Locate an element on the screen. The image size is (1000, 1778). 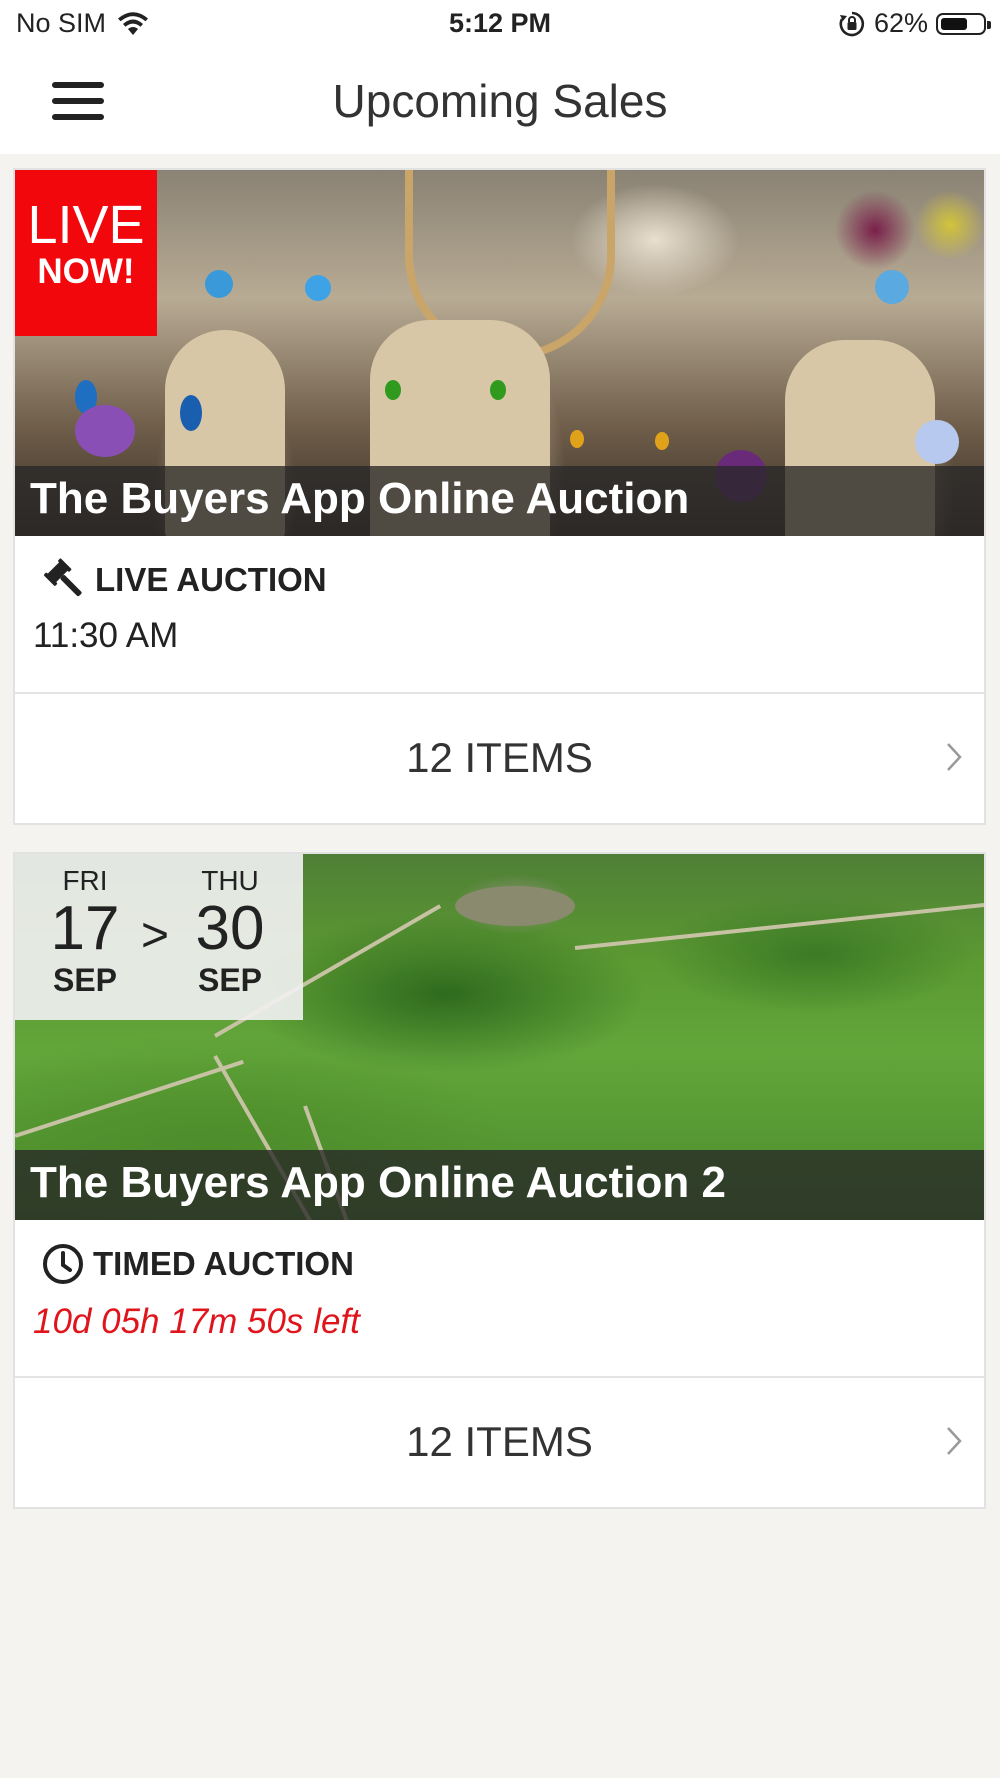
end-month: SEP is located at coordinates (230, 980).